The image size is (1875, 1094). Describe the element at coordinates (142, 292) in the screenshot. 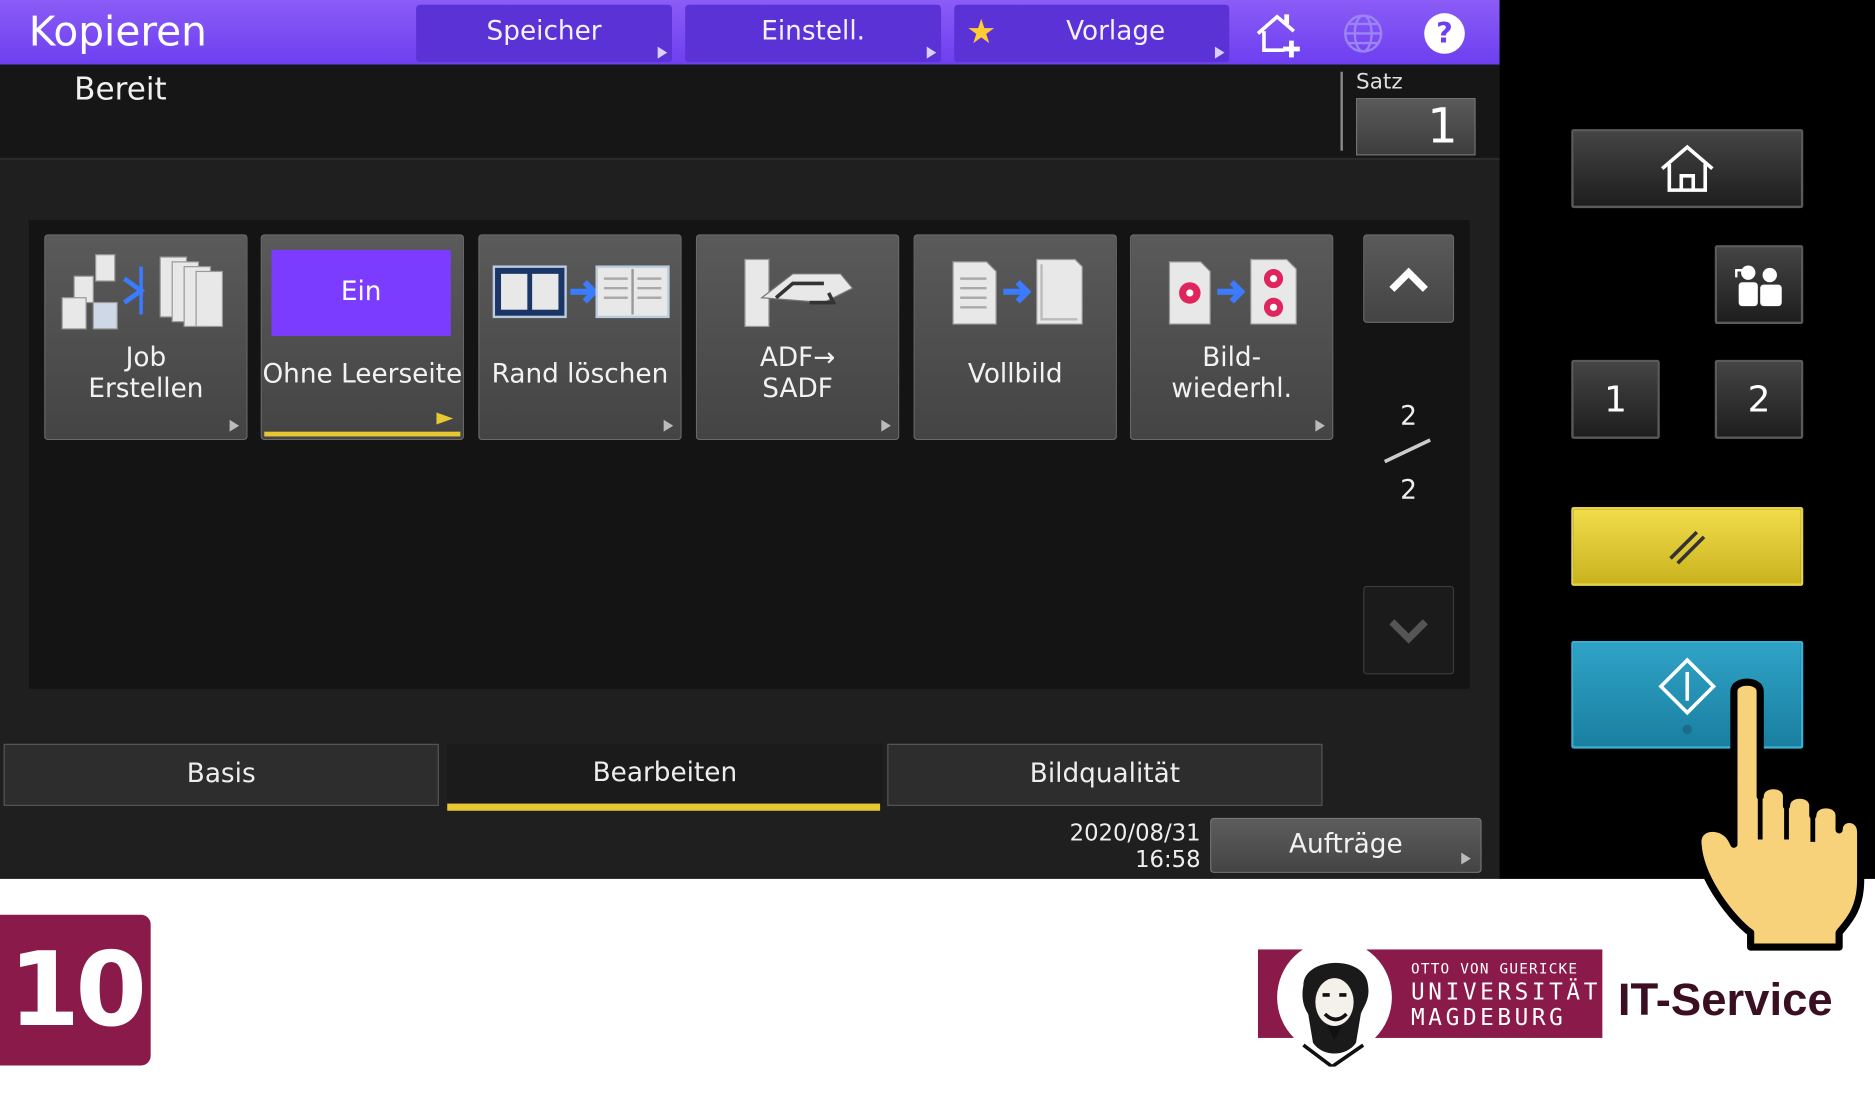

I see `job-build-icon` at that location.